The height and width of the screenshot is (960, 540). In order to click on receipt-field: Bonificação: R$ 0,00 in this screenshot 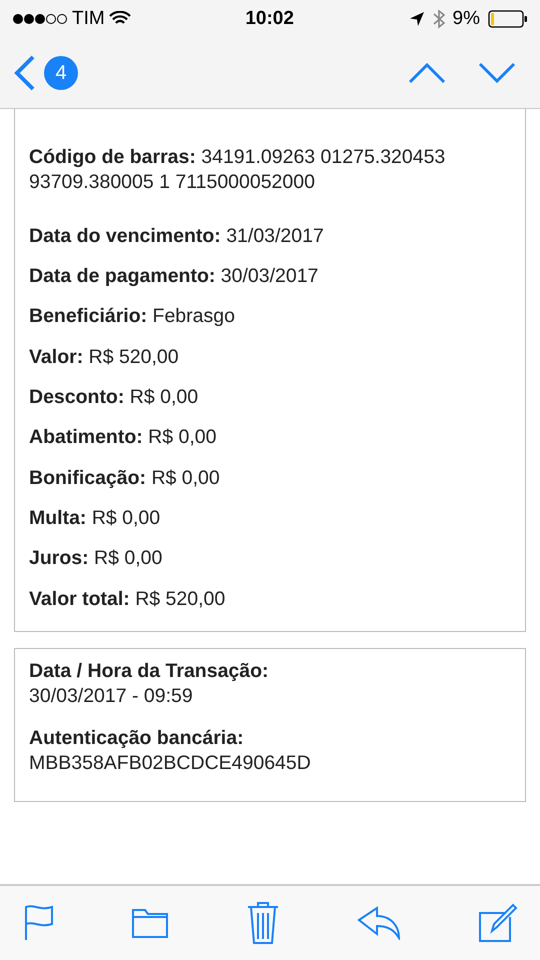, I will do `click(271, 479)`.